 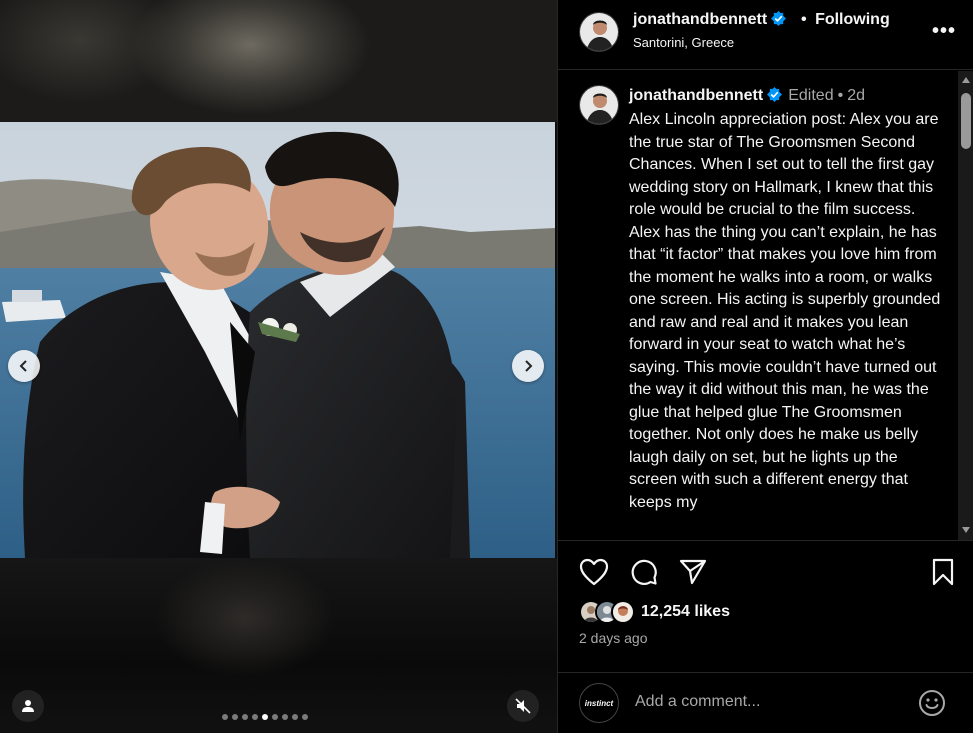 I want to click on caption-header: jonathandbennett Edited • 2d, so click(x=747, y=96).